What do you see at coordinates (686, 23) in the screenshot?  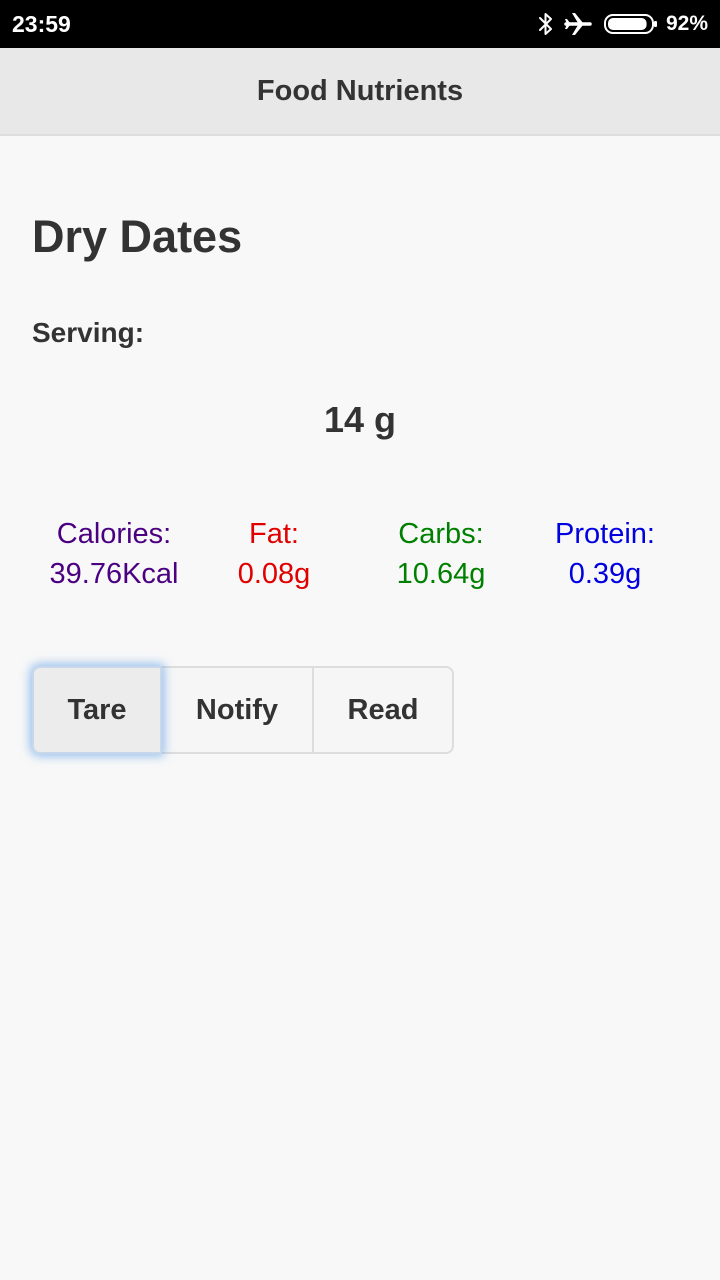 I see `battery-percent: 92%` at bounding box center [686, 23].